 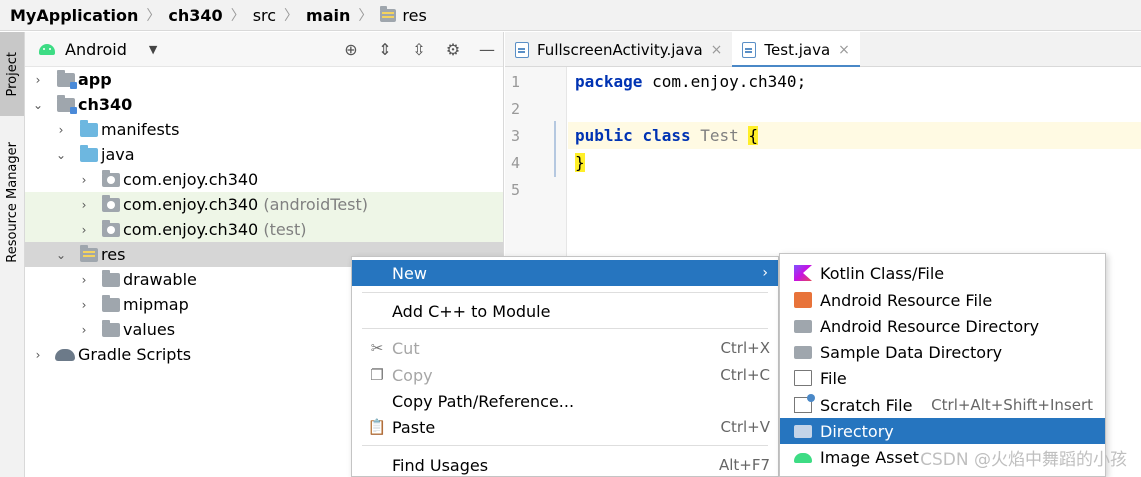 What do you see at coordinates (264, 154) in the screenshot?
I see `tree-item-java: ⌄ java` at bounding box center [264, 154].